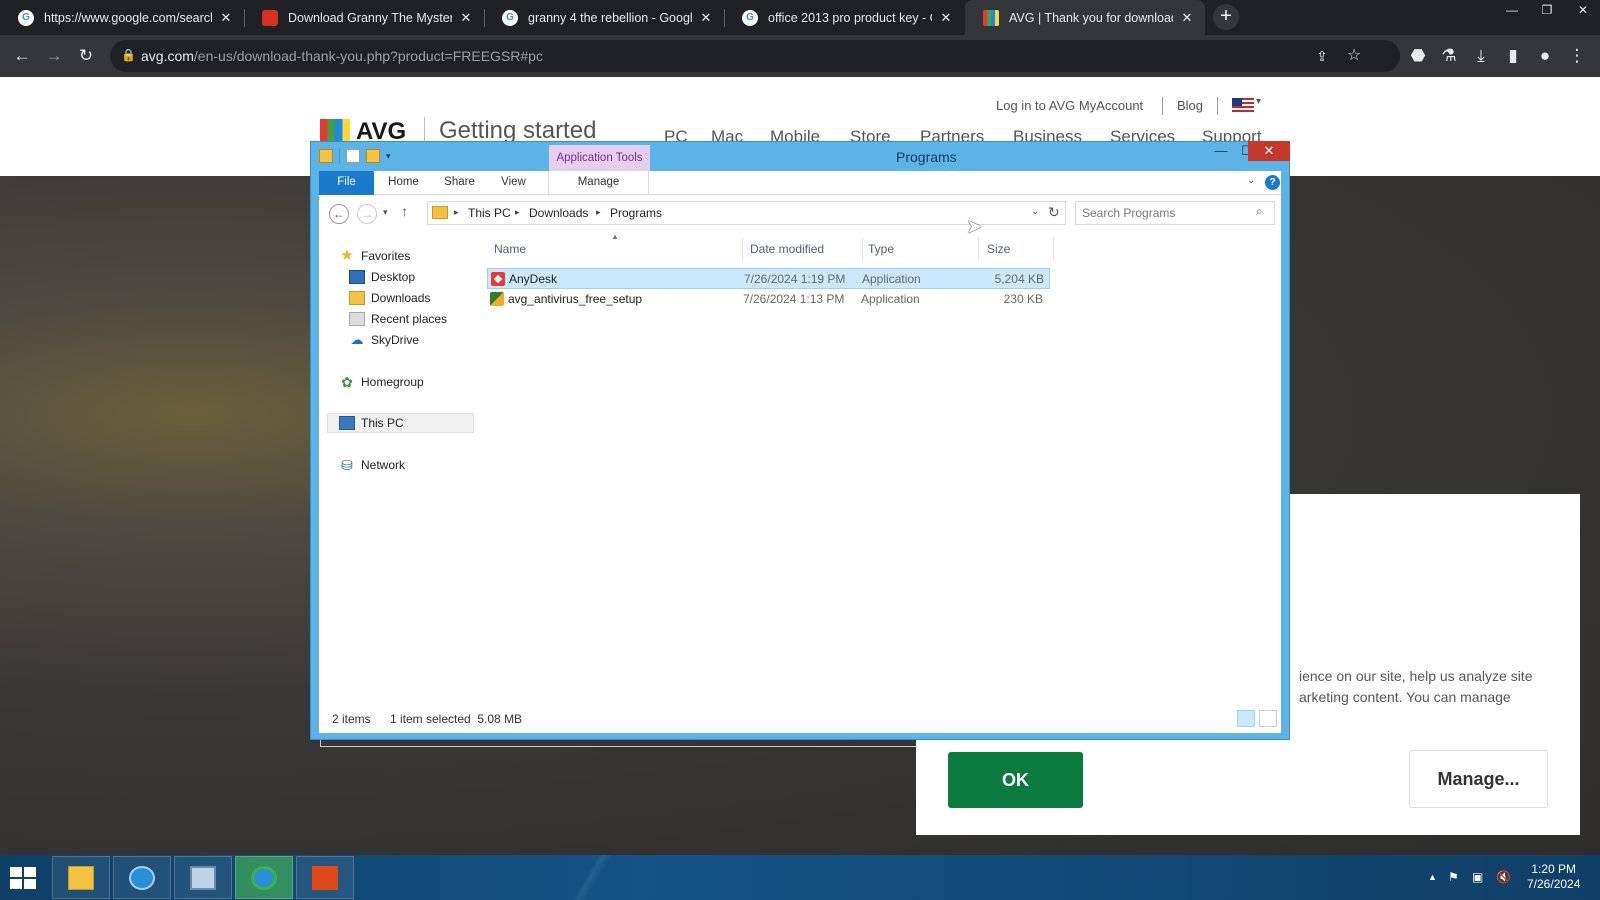 Image resolution: width=1600 pixels, height=900 pixels. What do you see at coordinates (326, 156) in the screenshot?
I see `folder-icon` at bounding box center [326, 156].